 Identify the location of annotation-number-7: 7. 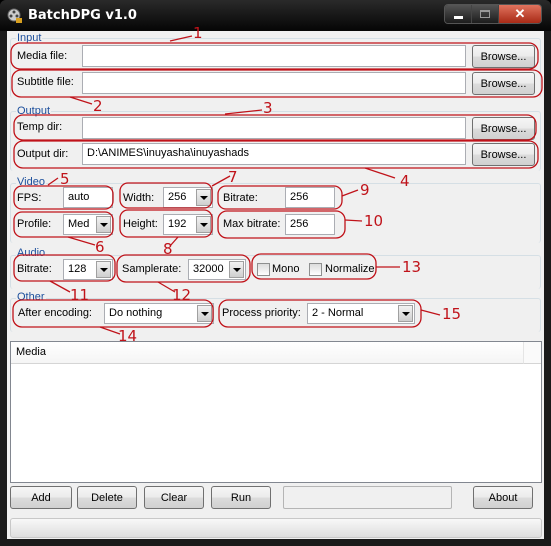
(233, 177).